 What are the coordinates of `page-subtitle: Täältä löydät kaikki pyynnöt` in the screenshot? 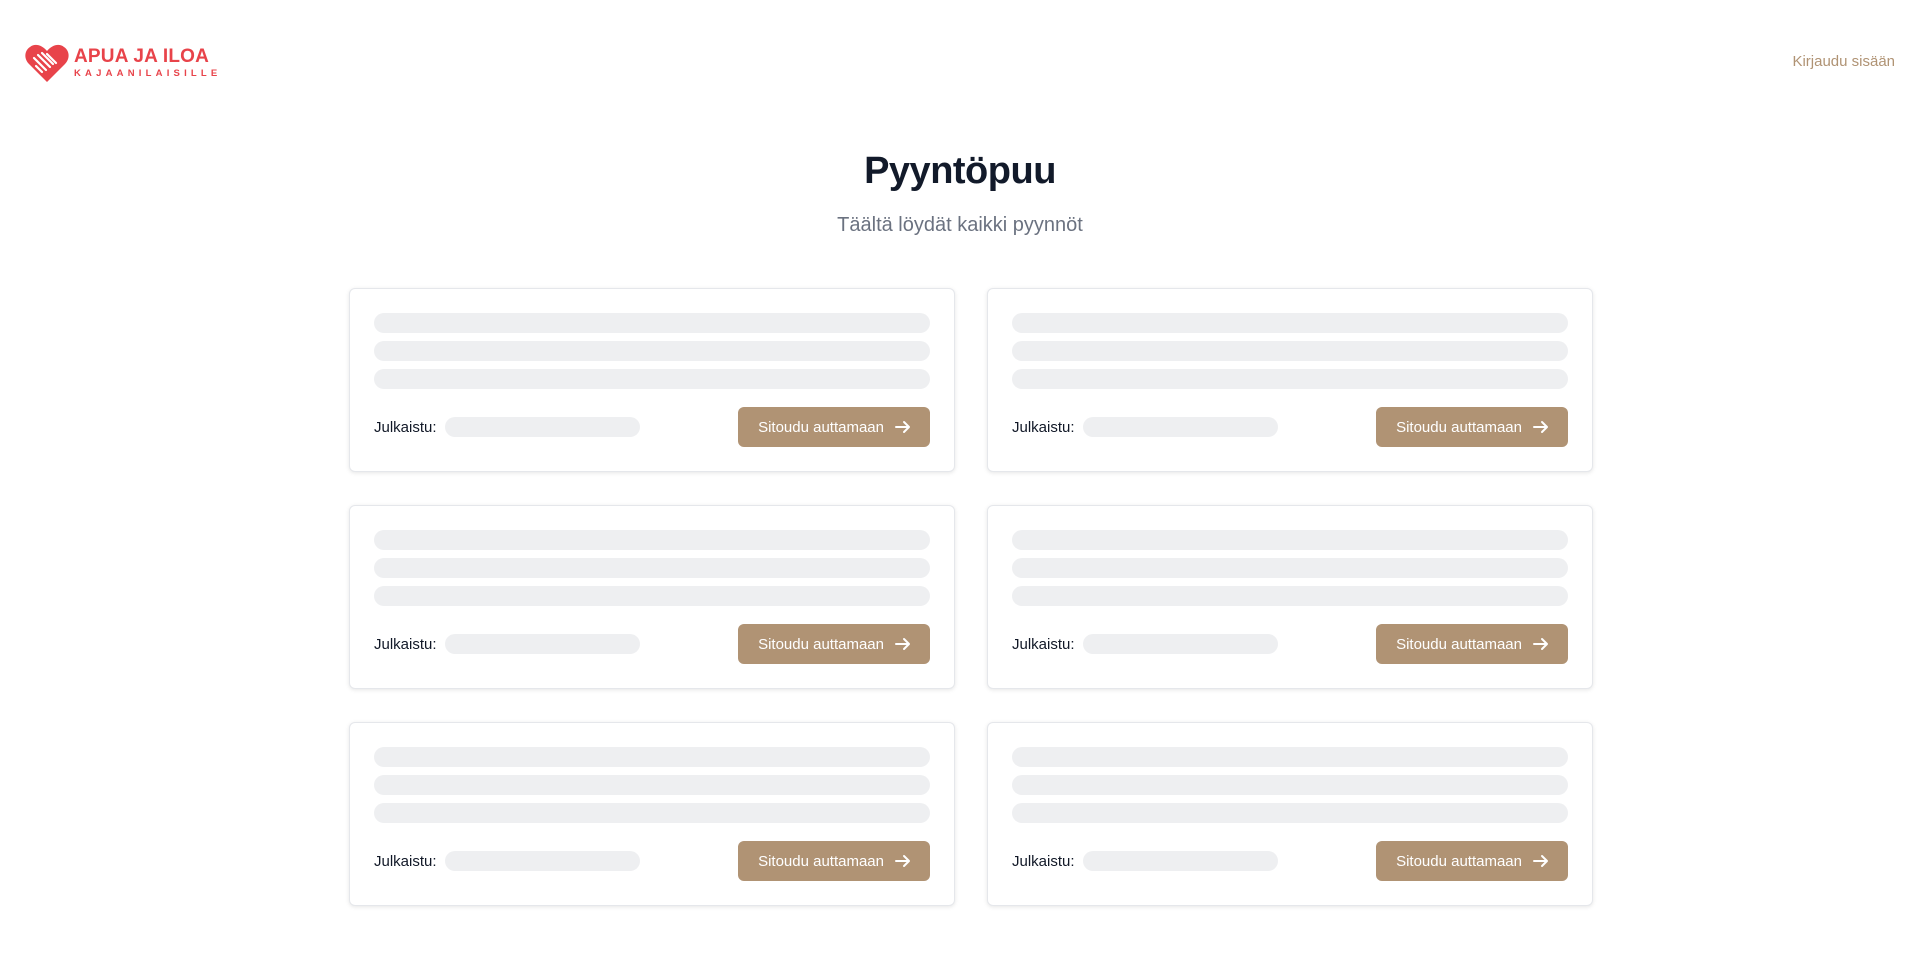 It's located at (960, 225).